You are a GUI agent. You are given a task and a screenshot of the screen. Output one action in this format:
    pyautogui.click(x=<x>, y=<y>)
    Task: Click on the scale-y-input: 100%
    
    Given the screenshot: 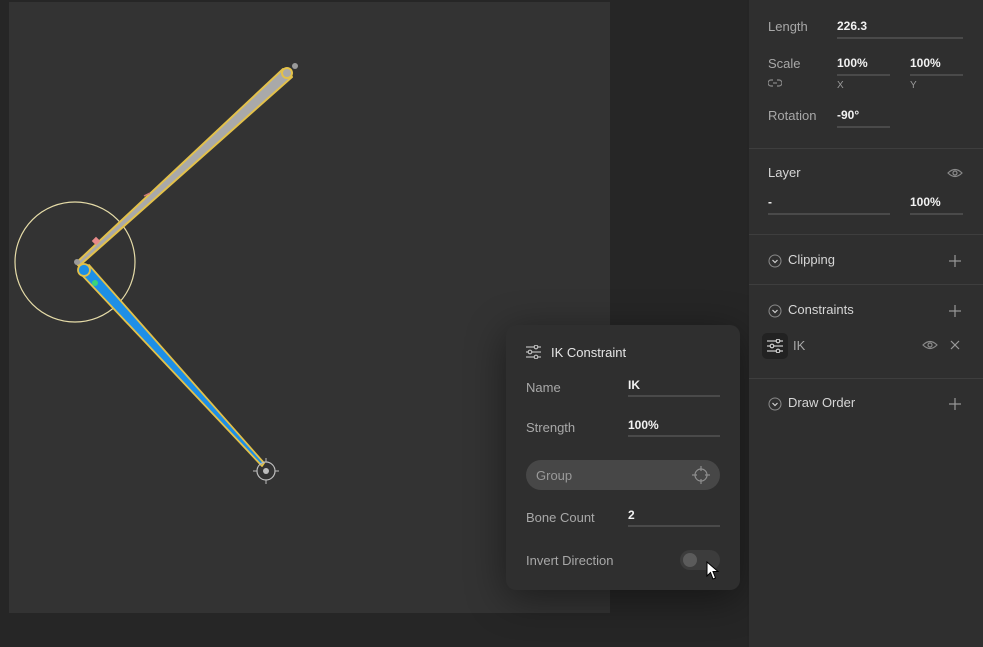 What is the action you would take?
    pyautogui.click(x=936, y=66)
    